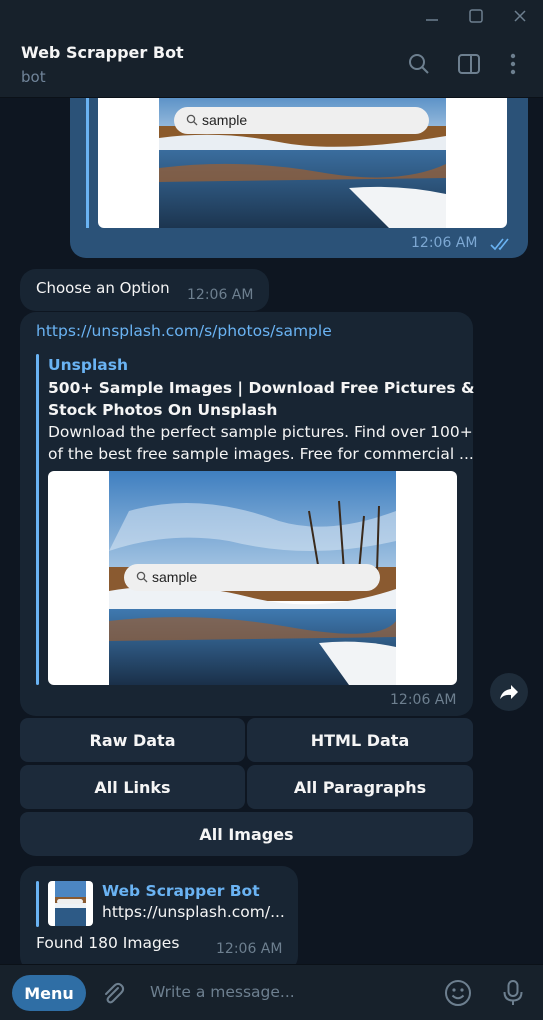 This screenshot has height=1020, width=543. I want to click on preview-site-name: Unsplash, so click(88, 365).